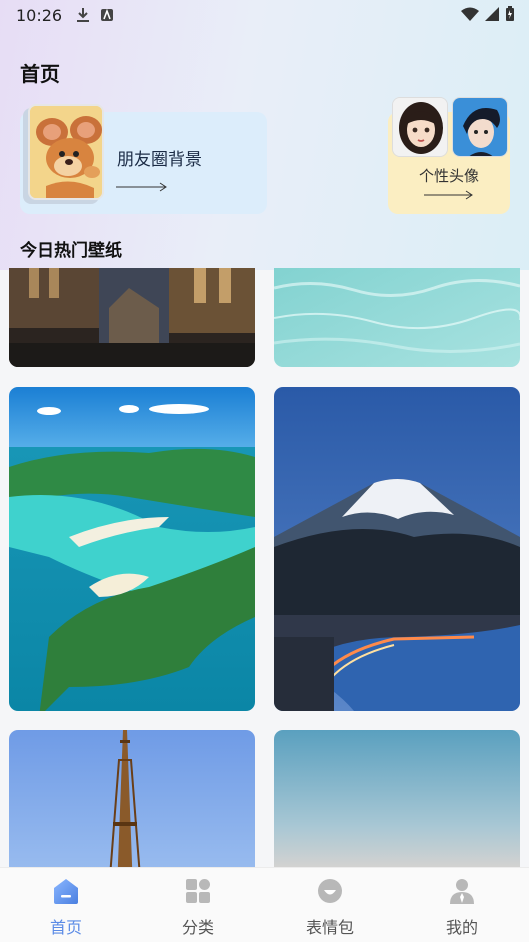 The width and height of the screenshot is (529, 942). What do you see at coordinates (264, 15) in the screenshot?
I see `status-bar: 10:26` at bounding box center [264, 15].